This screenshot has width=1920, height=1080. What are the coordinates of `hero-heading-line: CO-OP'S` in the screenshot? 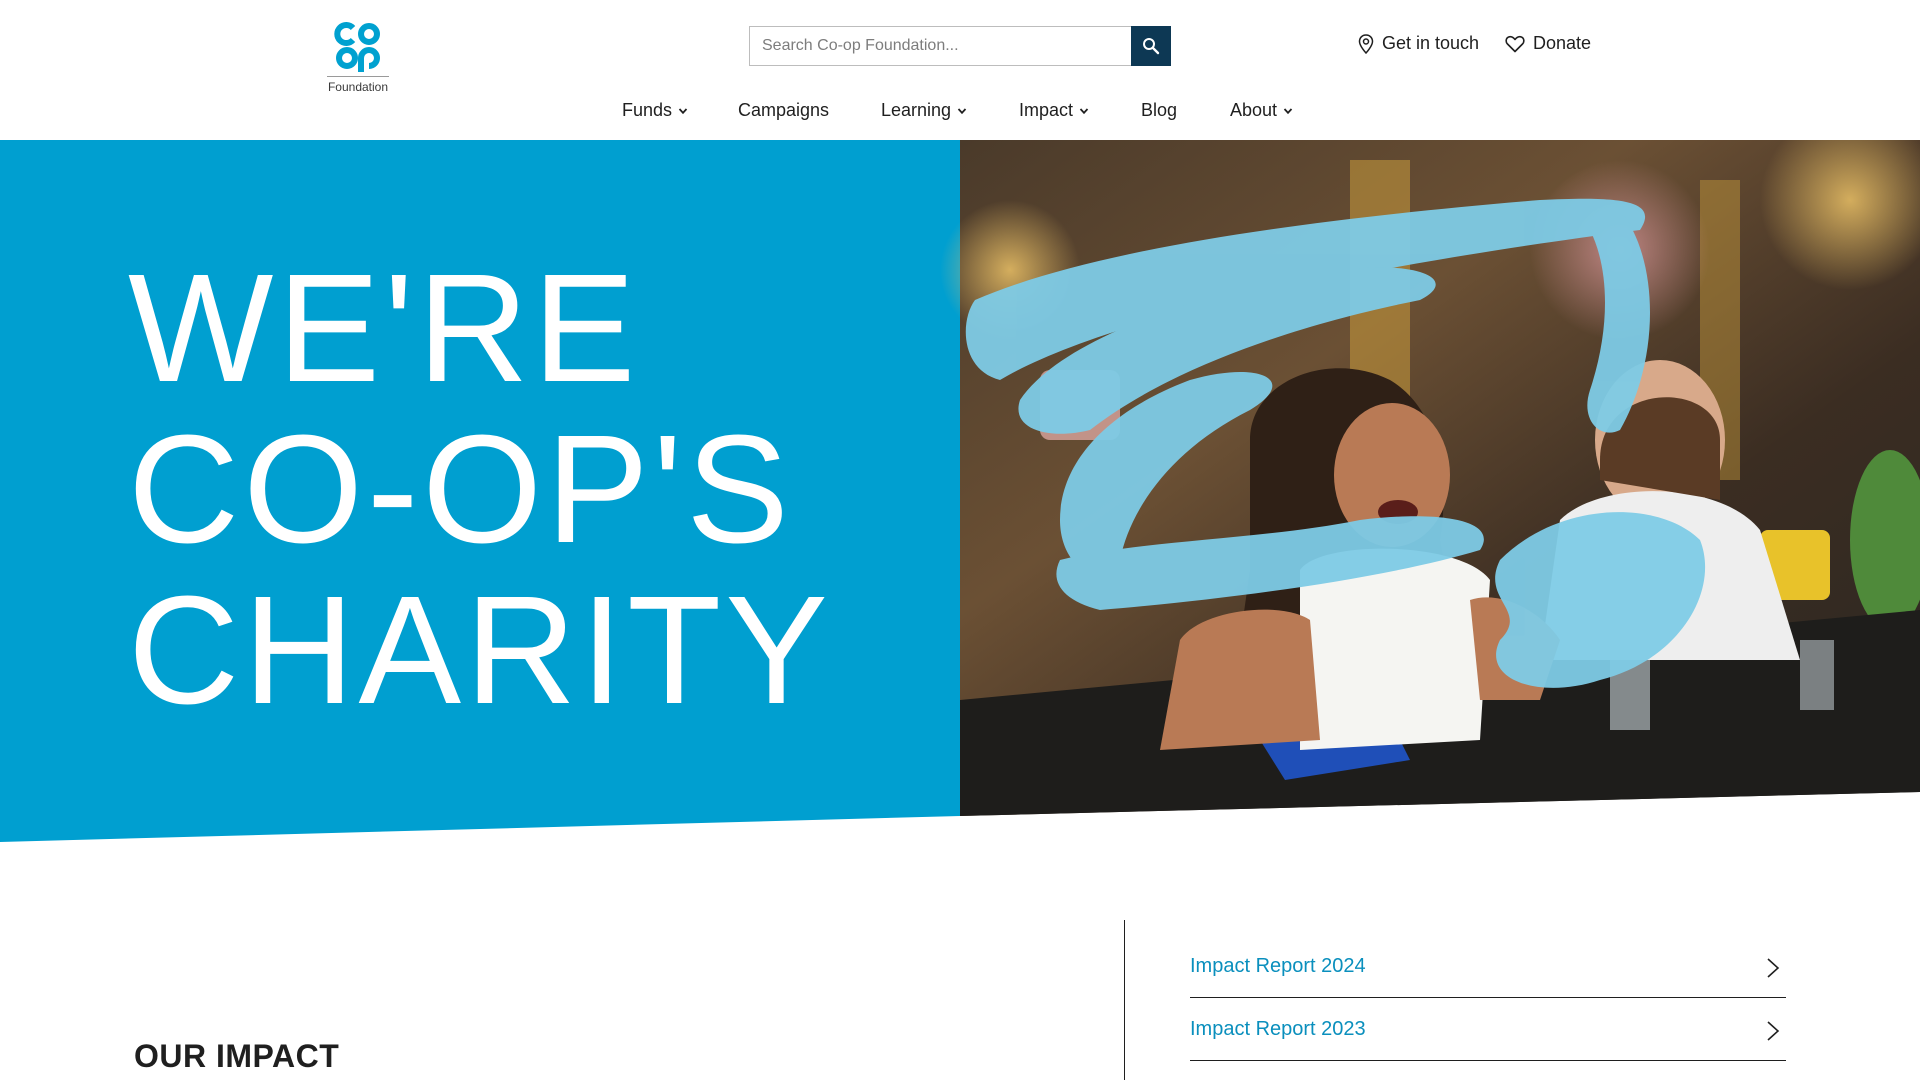 It's located at (460, 489).